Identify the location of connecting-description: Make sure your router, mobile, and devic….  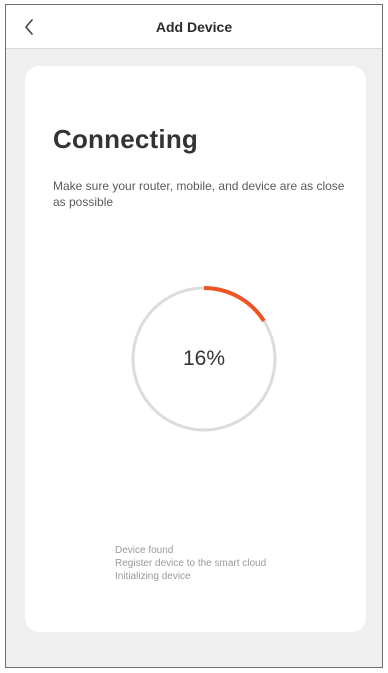
(199, 194).